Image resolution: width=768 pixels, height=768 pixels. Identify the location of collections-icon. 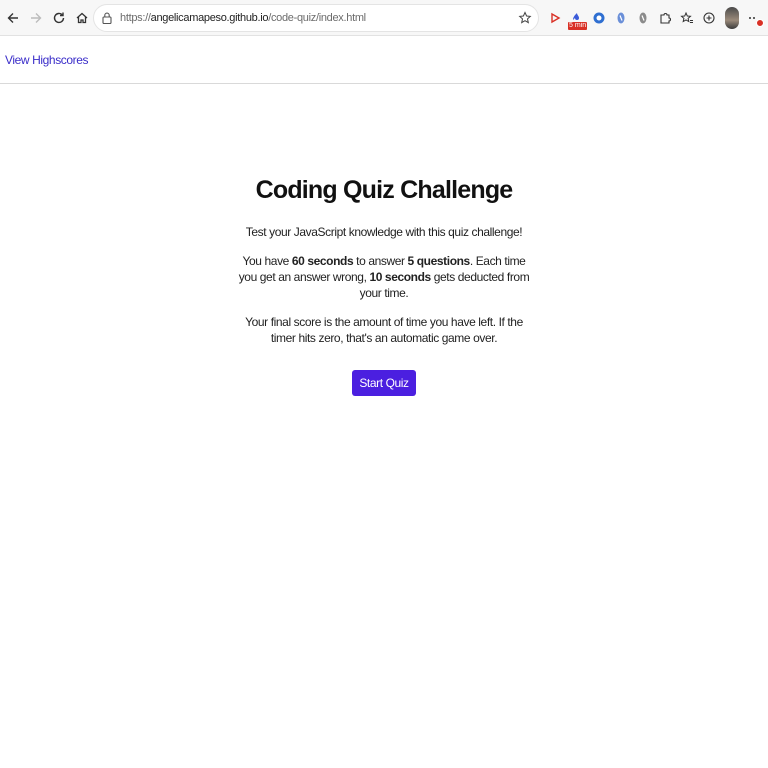
(709, 18).